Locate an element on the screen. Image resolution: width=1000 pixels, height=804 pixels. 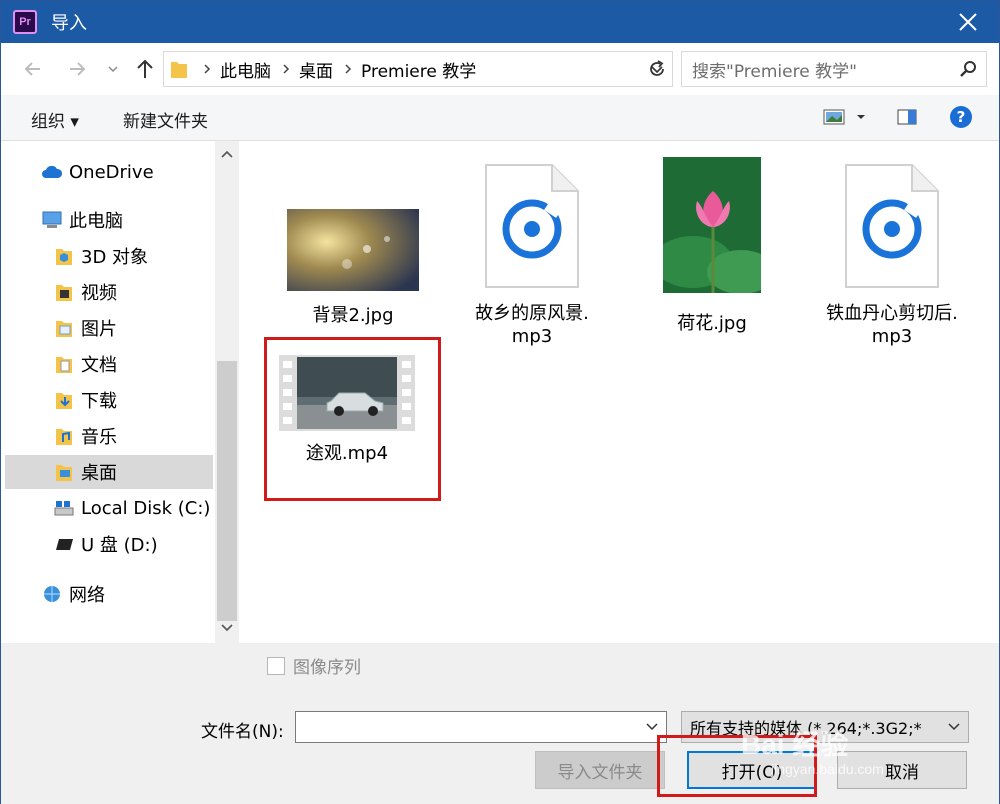
view-icon is located at coordinates (834, 117).